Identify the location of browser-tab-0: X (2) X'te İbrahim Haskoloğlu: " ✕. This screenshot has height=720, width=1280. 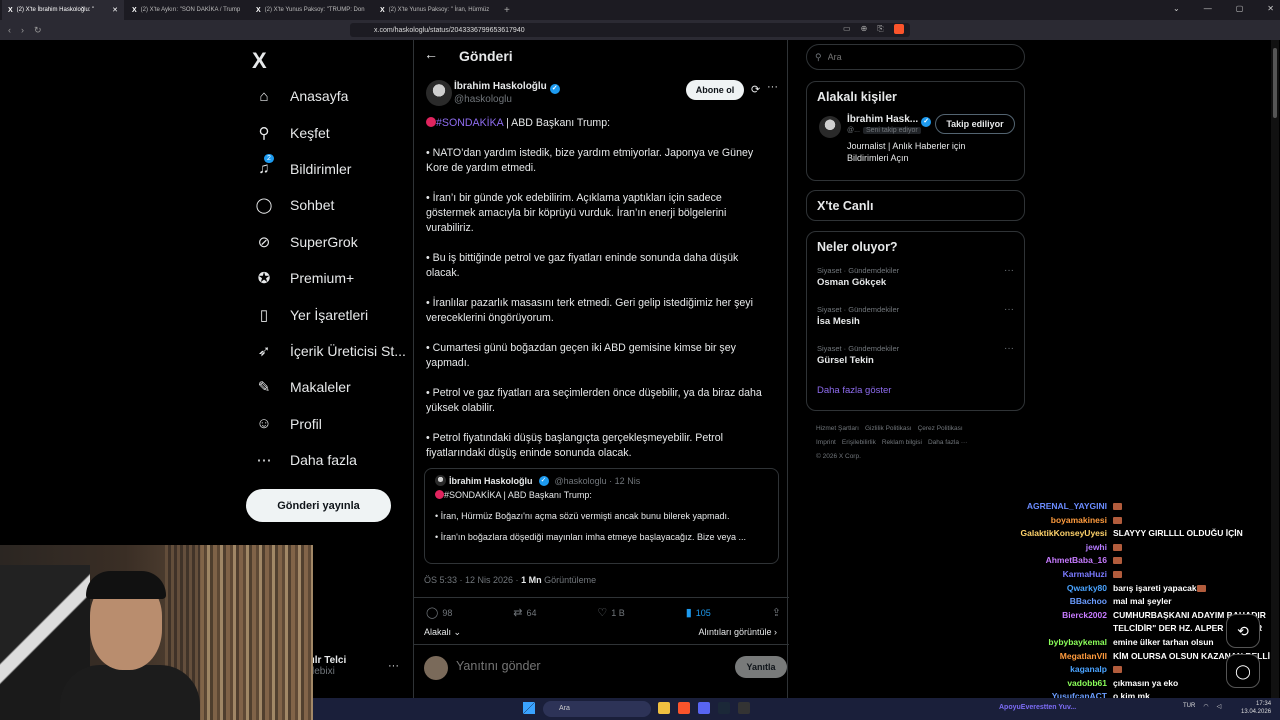
(63, 10).